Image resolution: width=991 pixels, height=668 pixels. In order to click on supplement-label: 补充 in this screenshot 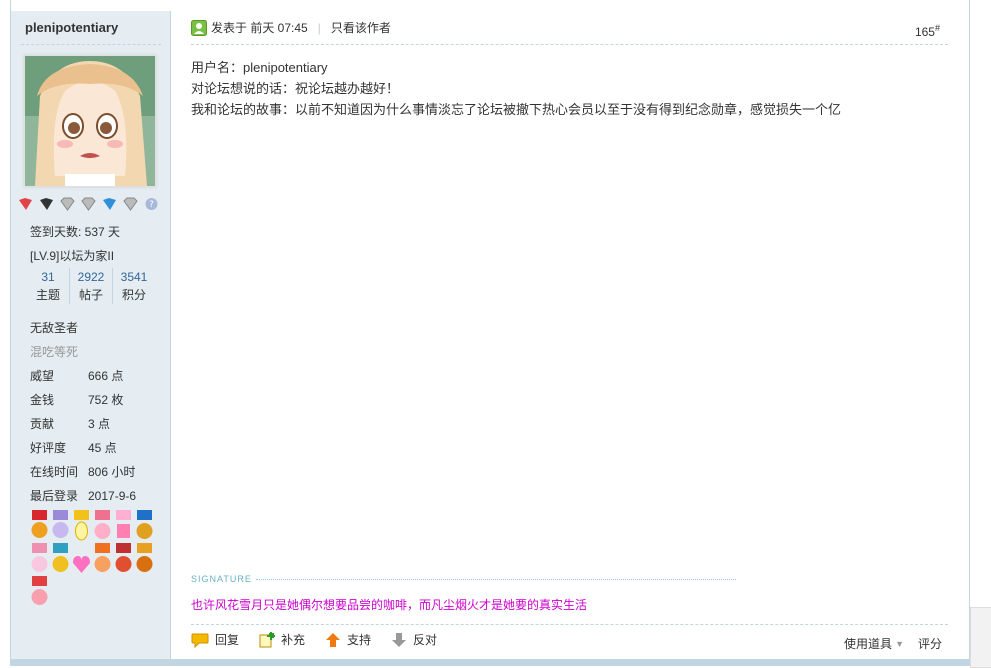, I will do `click(293, 640)`.